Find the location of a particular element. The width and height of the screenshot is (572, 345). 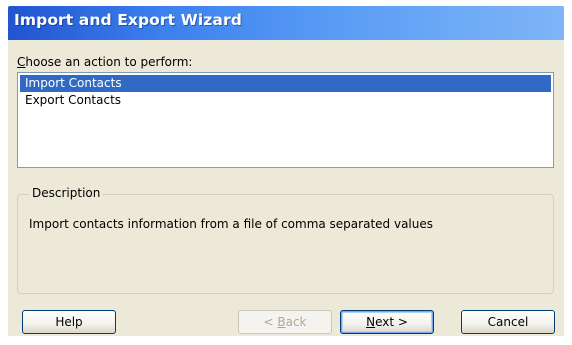

list-item-import-contacts: Import Contacts is located at coordinates (285, 83).